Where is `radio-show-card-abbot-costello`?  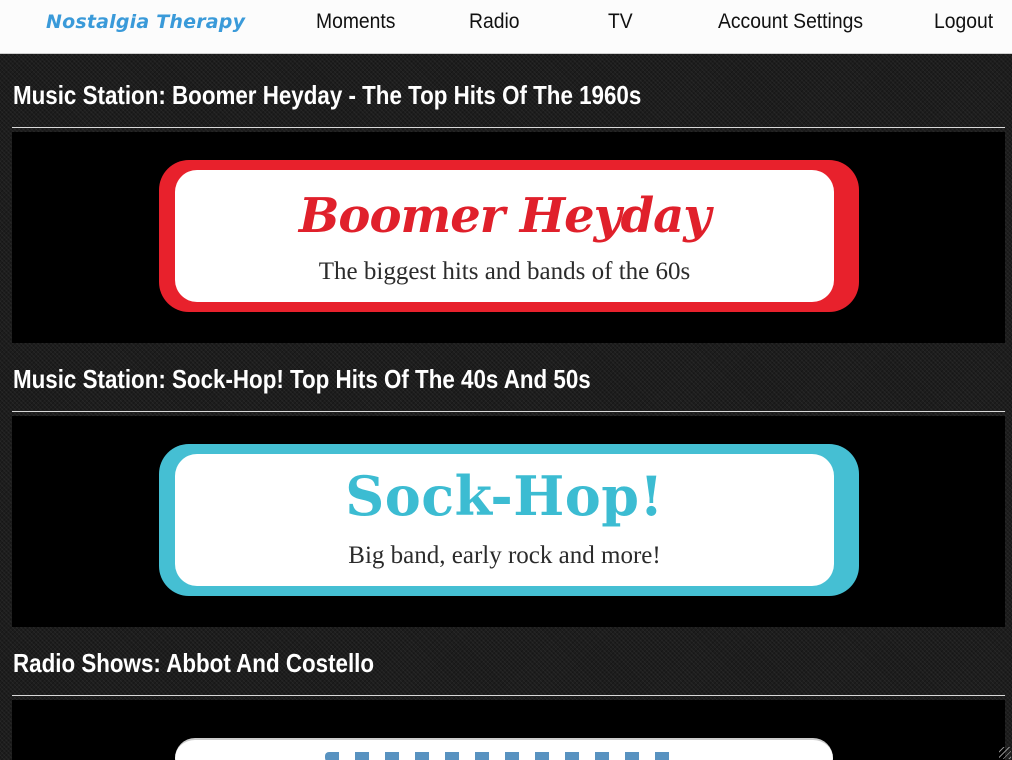 radio-show-card-abbot-costello is located at coordinates (504, 749).